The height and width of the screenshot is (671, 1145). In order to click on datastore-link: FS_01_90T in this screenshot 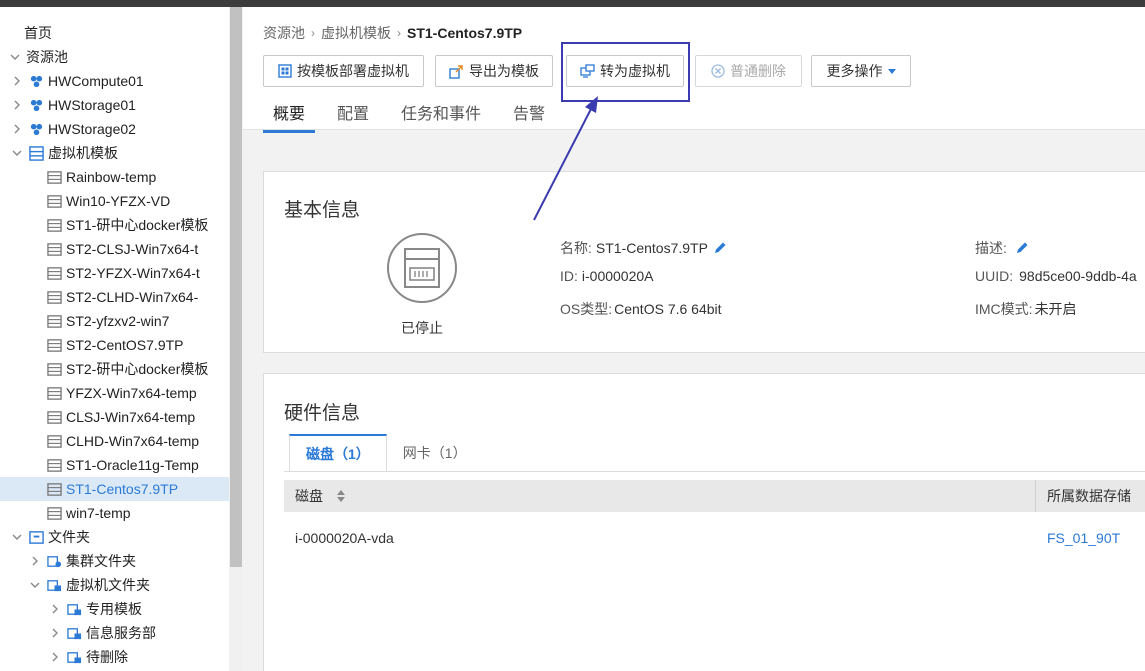, I will do `click(1083, 538)`.